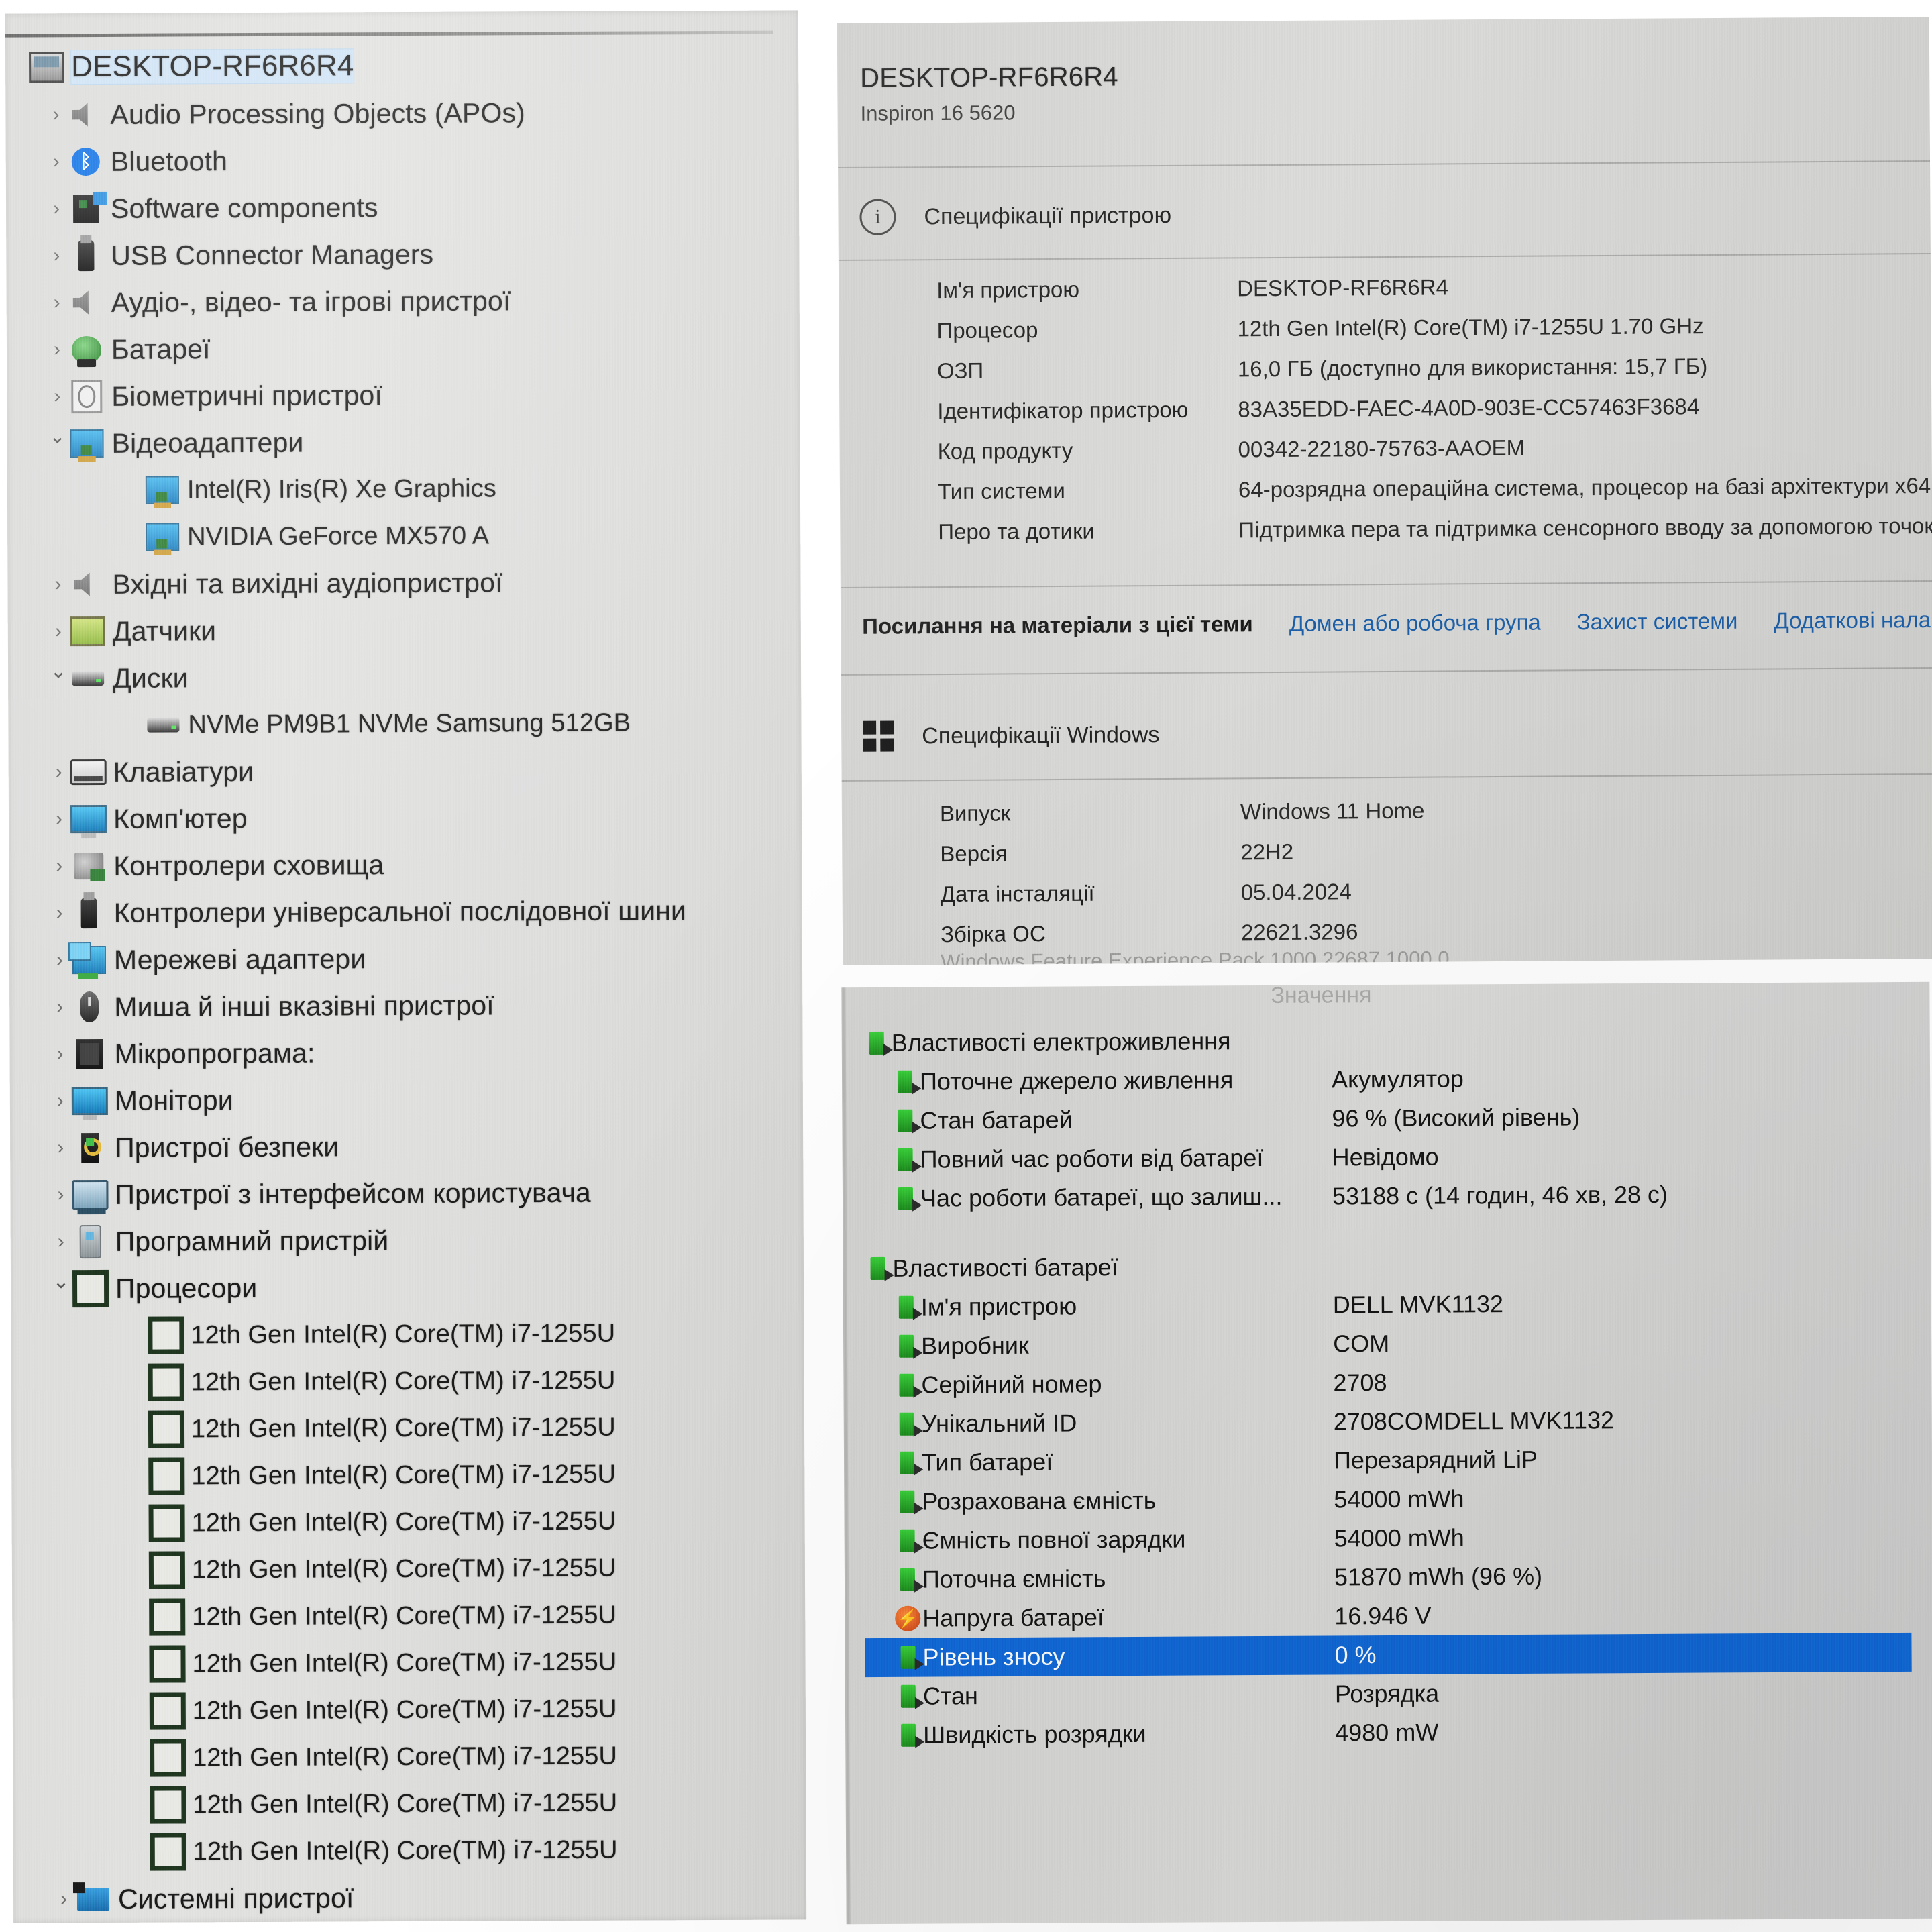 Image resolution: width=1932 pixels, height=1932 pixels. I want to click on tree-item: › USB Connector Managers, so click(402, 254).